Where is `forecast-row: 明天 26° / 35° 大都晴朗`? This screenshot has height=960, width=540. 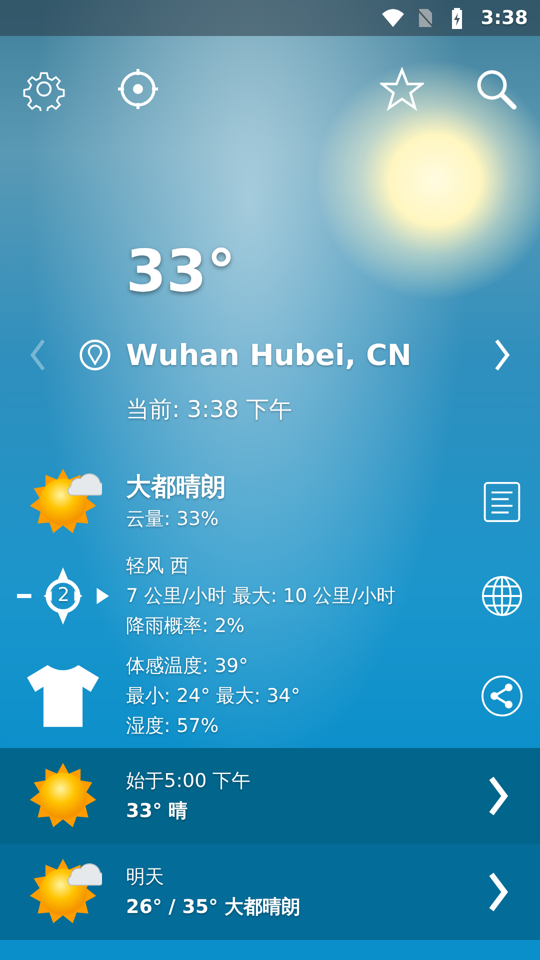
forecast-row: 明天 26° / 35° 大都晴朗 is located at coordinates (270, 892).